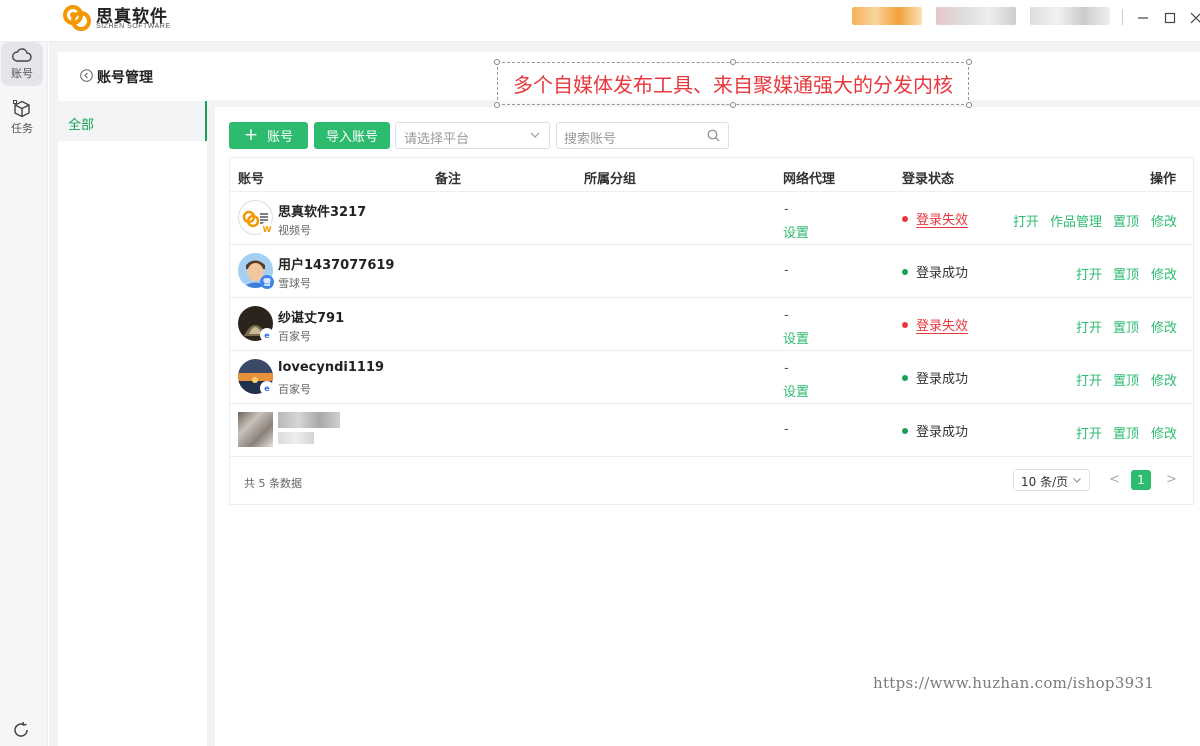  I want to click on promo-banner: 多个自媒体发布工具、来自聚媒通强大的分发内核, so click(733, 83).